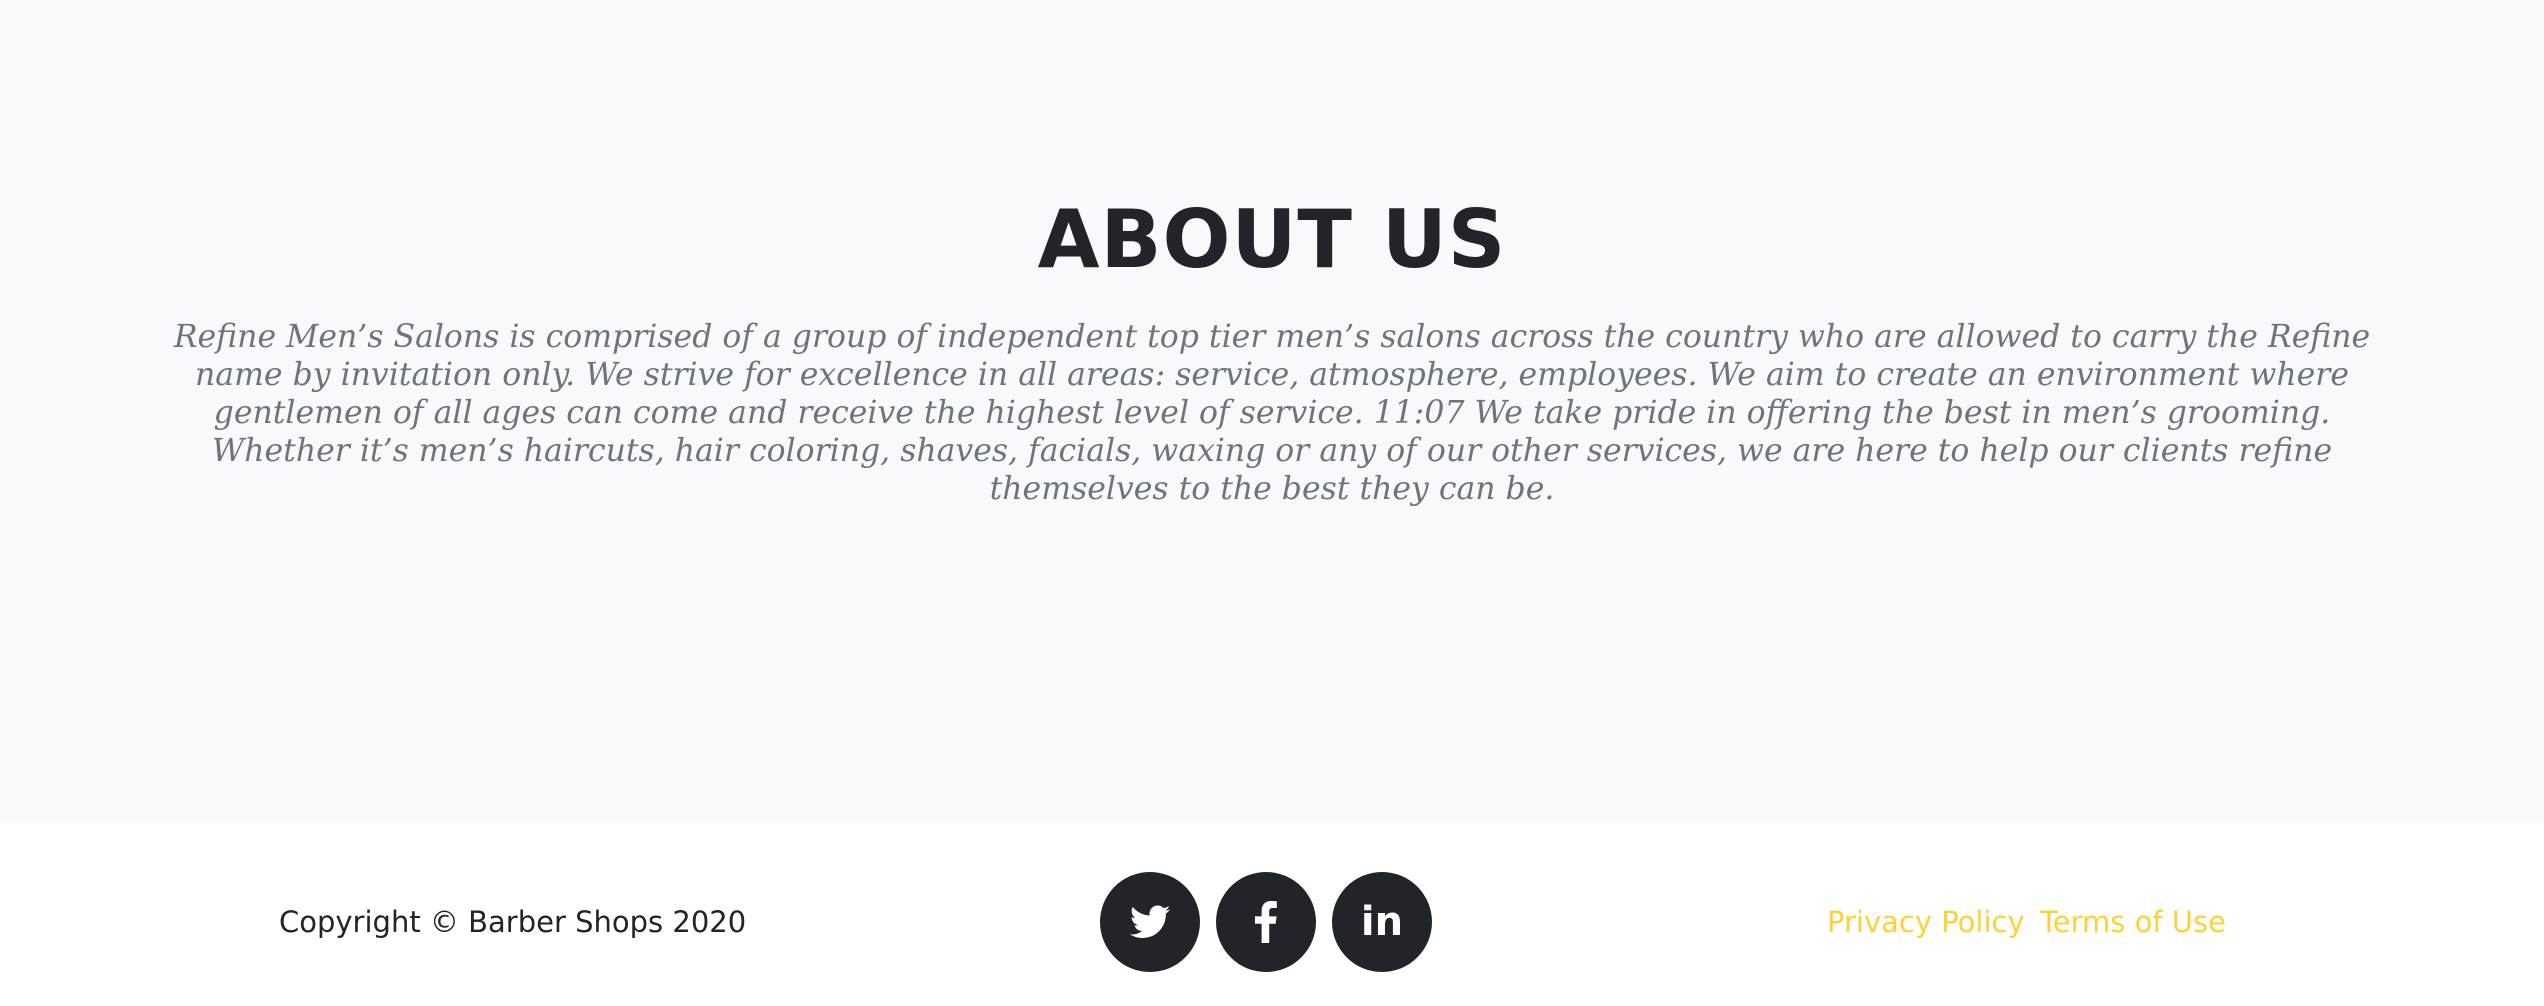 This screenshot has width=2544, height=1006. Describe the element at coordinates (2133, 922) in the screenshot. I see `terms-of-use-link: Terms of Use` at that location.